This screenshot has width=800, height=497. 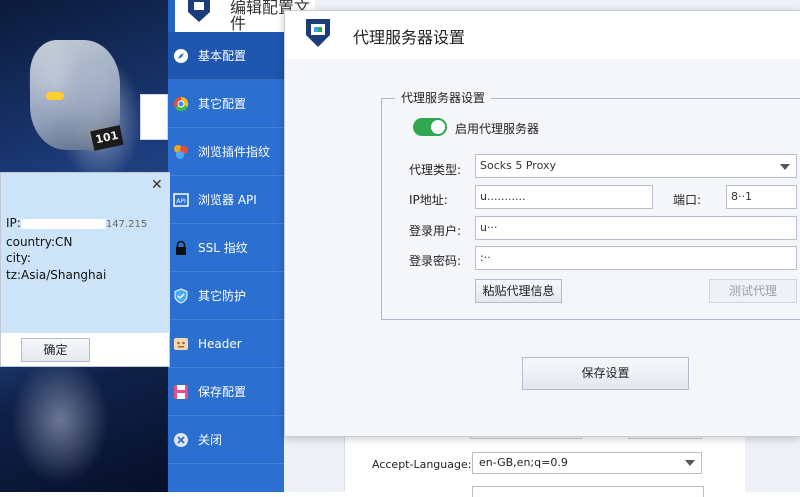 I want to click on ok-button: 确定, so click(x=55, y=350).